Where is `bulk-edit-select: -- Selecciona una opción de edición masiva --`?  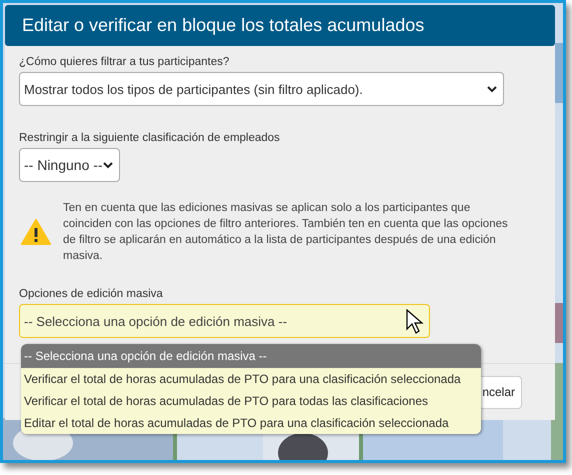
bulk-edit-select: -- Selecciona una opción de edición masiva -- is located at coordinates (224, 321).